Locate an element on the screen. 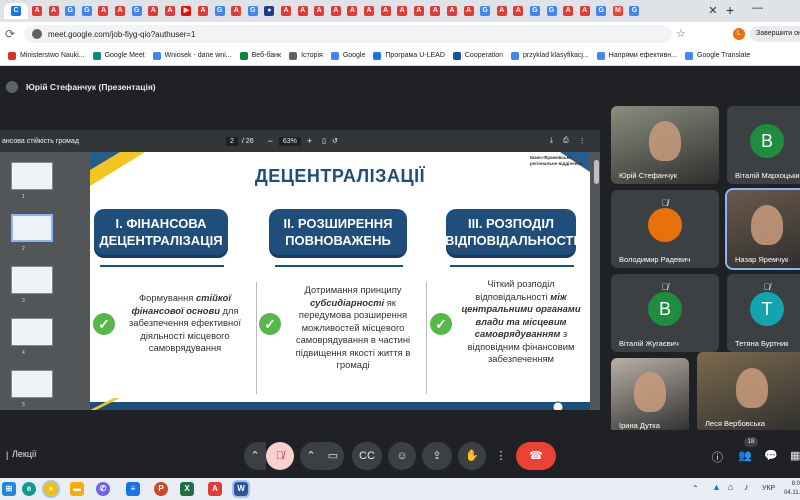  reload-icon: ⟳ is located at coordinates (10, 34).